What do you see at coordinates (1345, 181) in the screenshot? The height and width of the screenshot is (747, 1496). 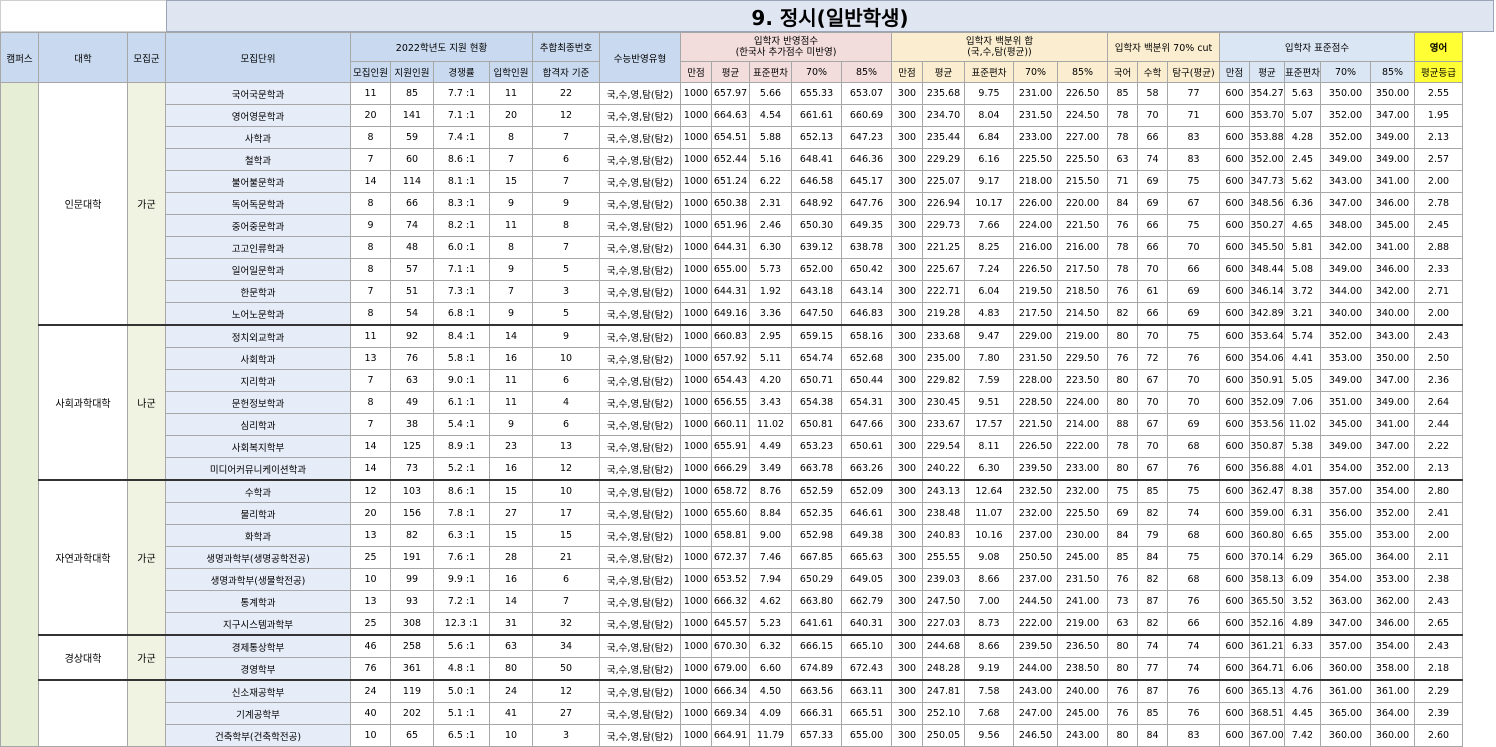 I see `value-cell: 343.00` at bounding box center [1345, 181].